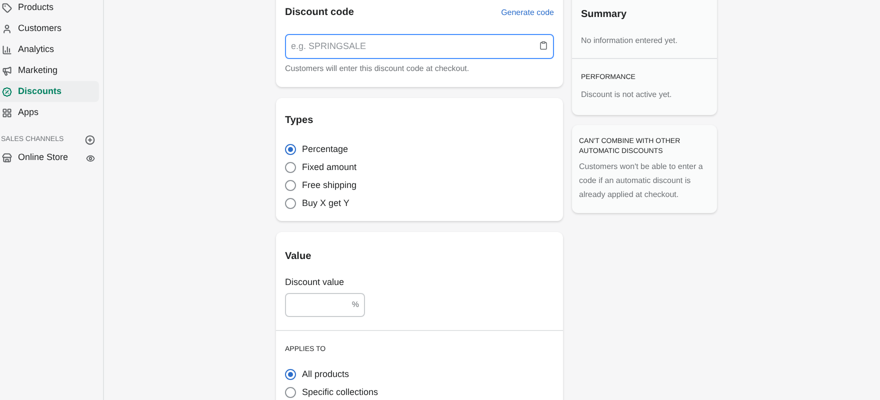 The width and height of the screenshot is (880, 400). I want to click on summary-text: No information entered yet., so click(629, 41).